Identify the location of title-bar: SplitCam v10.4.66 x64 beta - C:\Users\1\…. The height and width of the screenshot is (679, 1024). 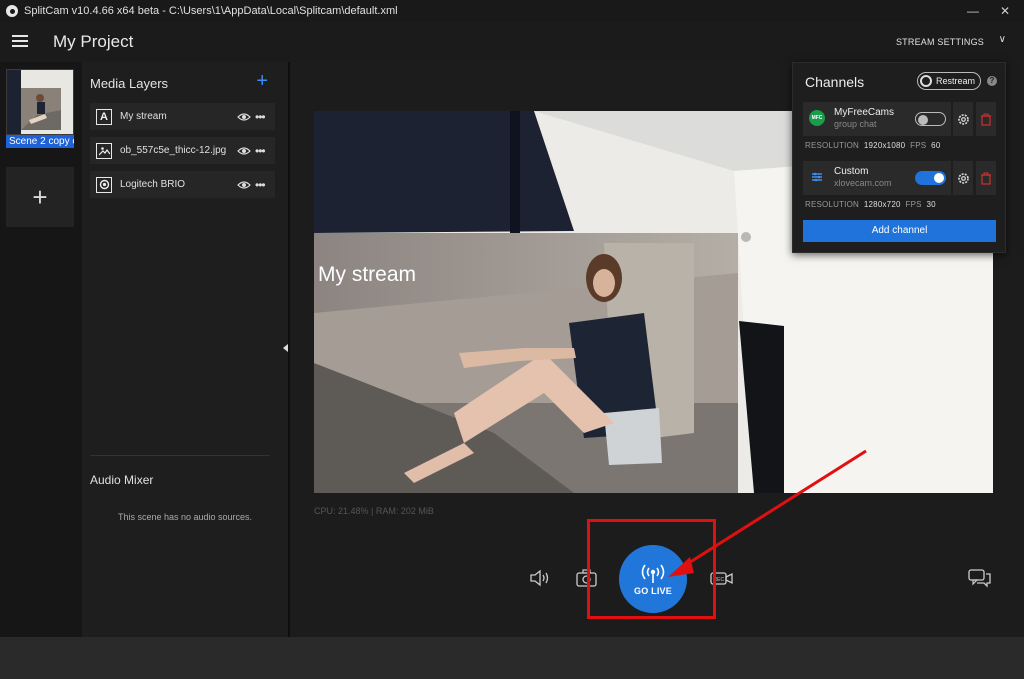
(512, 11).